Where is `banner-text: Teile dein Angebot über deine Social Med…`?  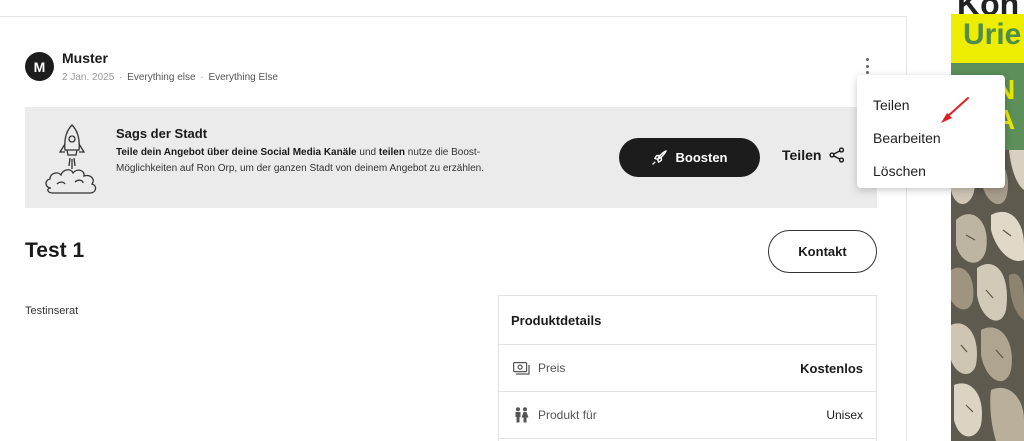
banner-text: Teile dein Angebot über deine Social Med… is located at coordinates (308, 161).